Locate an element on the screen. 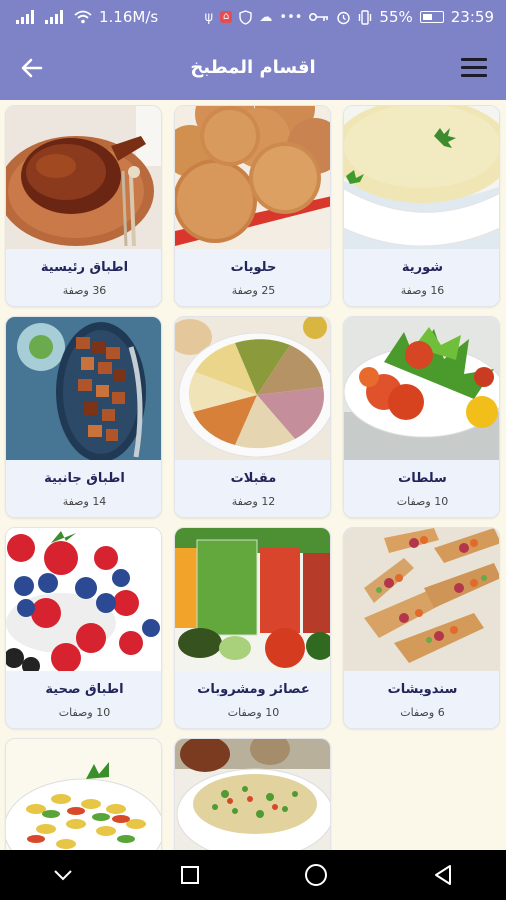 The image size is (506, 900). usb-icon: ψ is located at coordinates (209, 17).